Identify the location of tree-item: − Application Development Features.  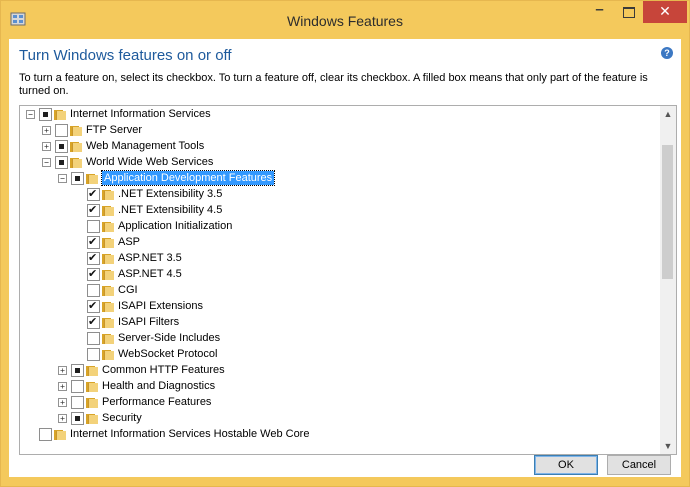
(335, 178).